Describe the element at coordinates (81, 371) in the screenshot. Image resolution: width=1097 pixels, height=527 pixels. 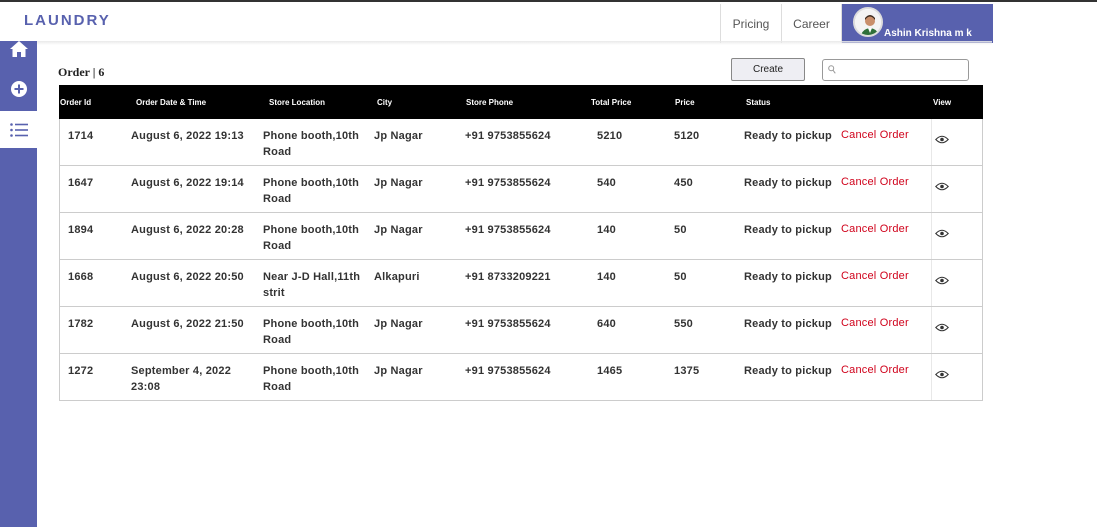
I see `cell-order-id: 1272` at that location.